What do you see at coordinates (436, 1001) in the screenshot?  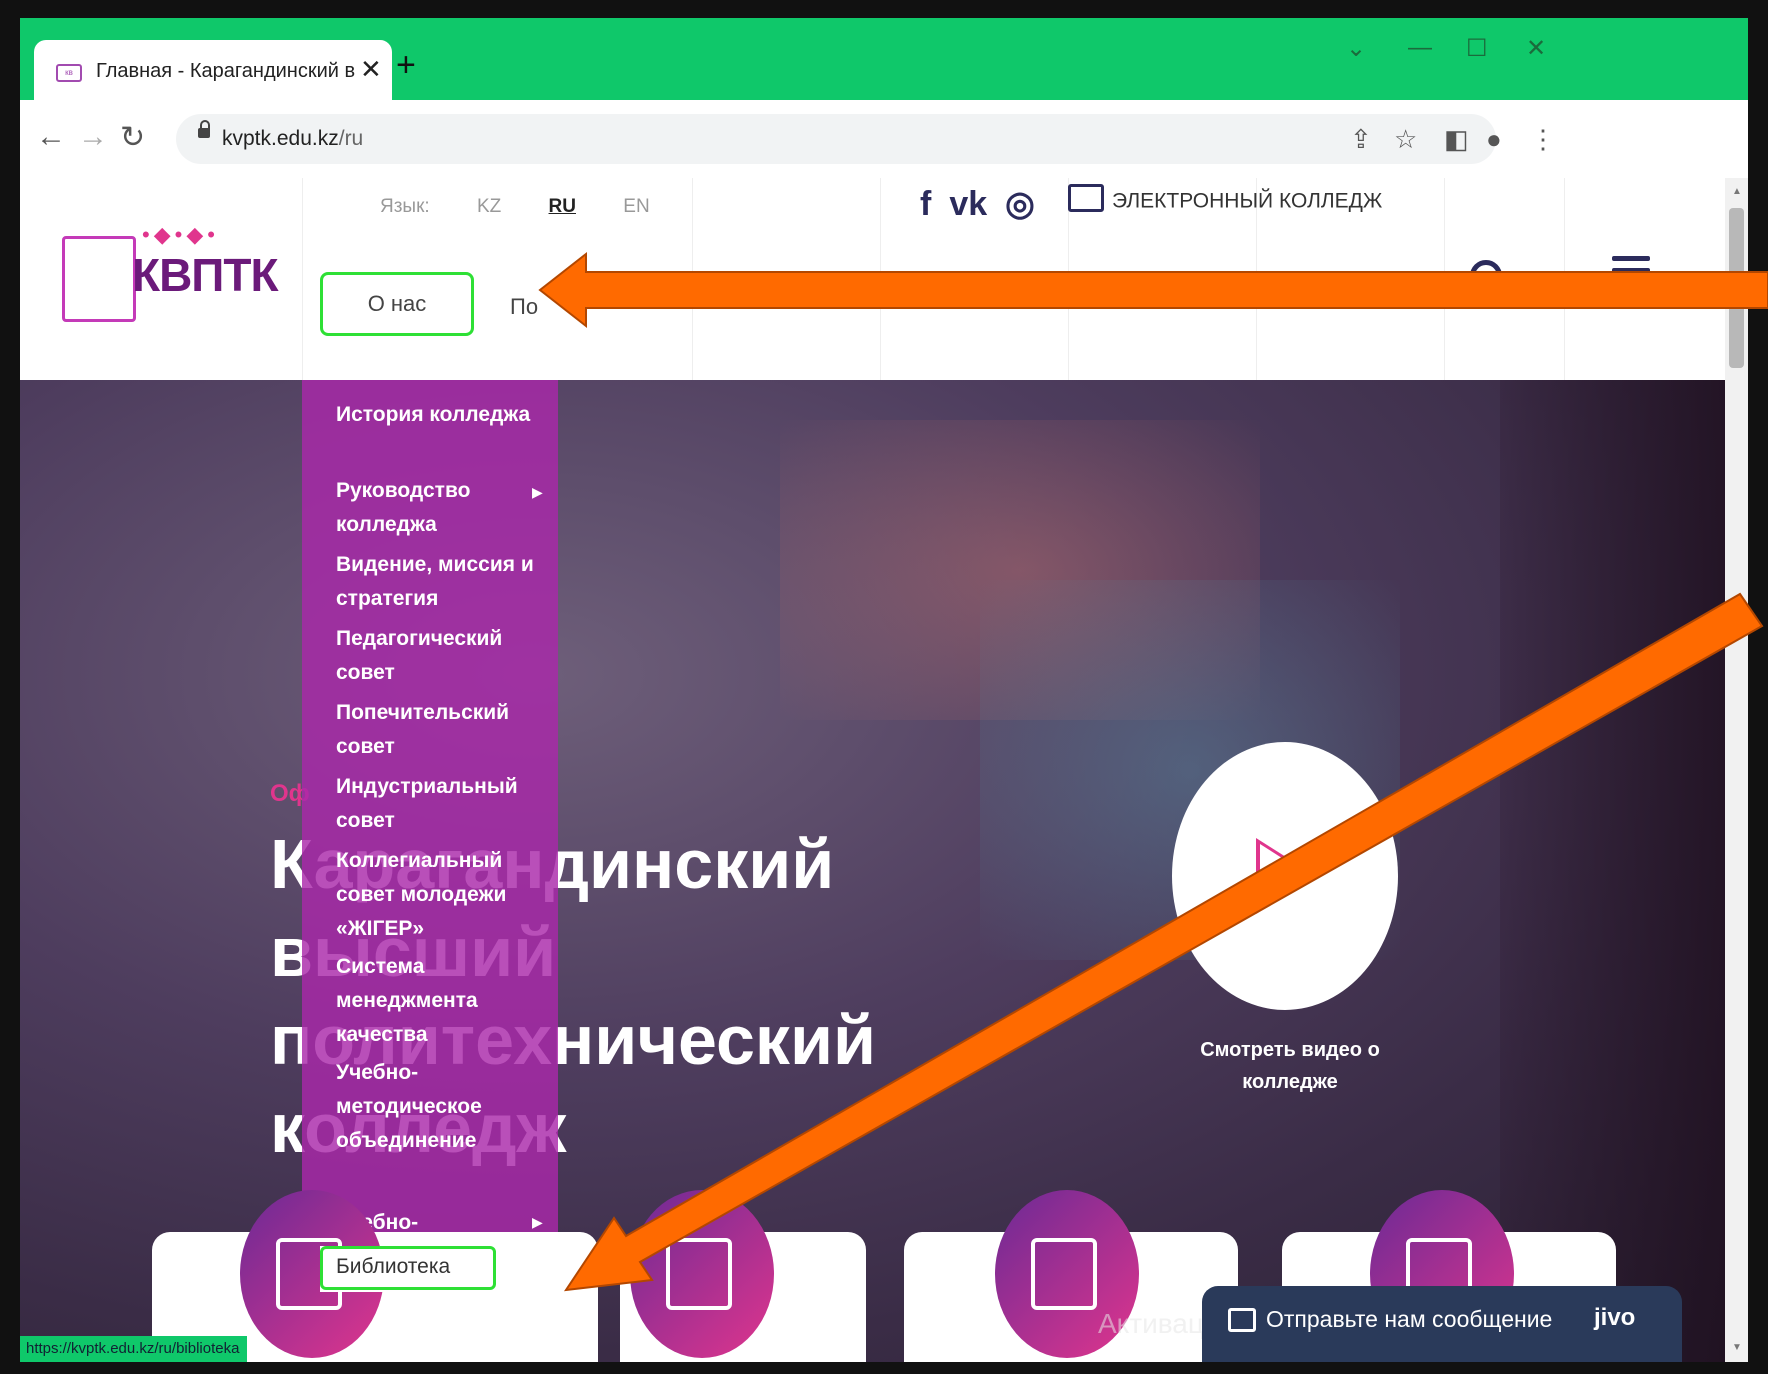 I see `menu-item-quality-management: Система менеджмента качества` at bounding box center [436, 1001].